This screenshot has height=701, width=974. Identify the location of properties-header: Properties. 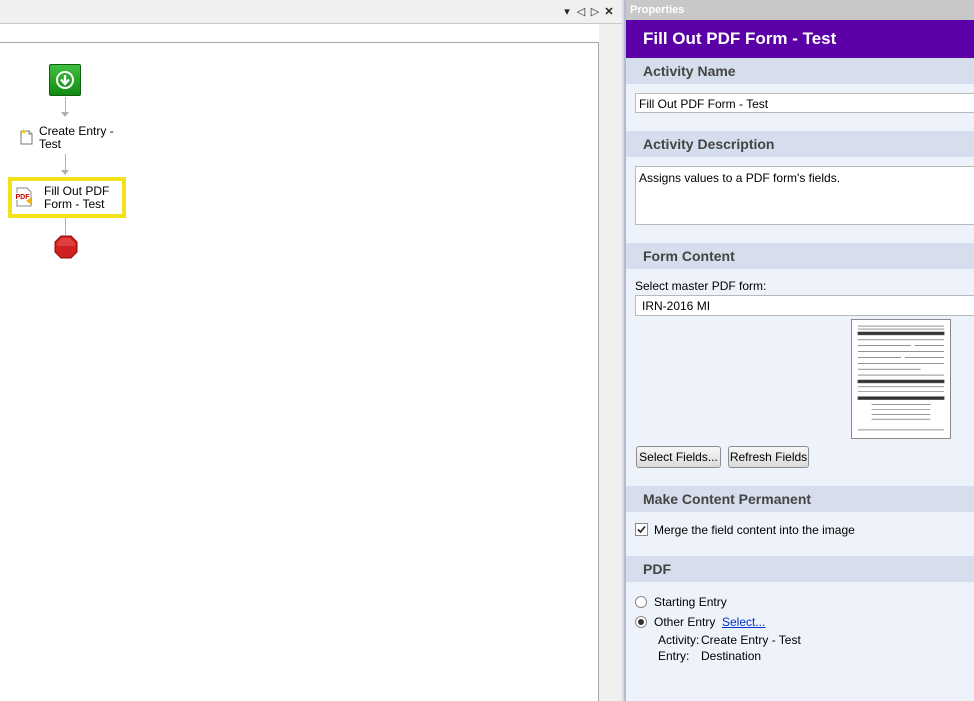
(800, 10).